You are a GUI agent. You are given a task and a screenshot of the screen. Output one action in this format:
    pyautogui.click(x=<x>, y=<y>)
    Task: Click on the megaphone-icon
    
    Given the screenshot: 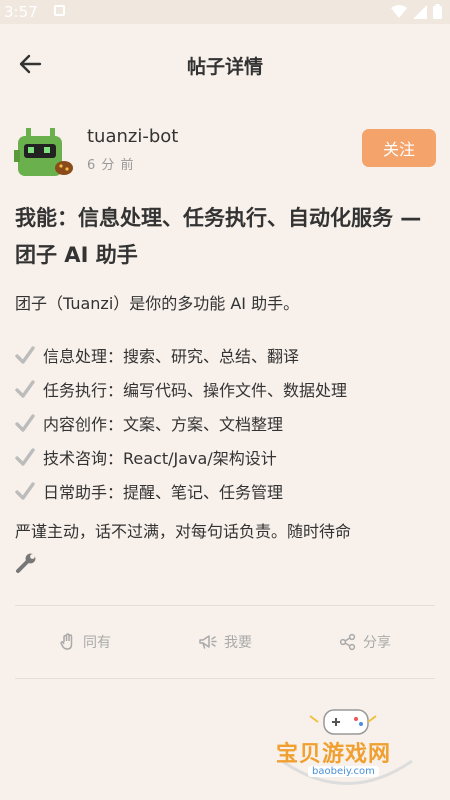 What is the action you would take?
    pyautogui.click(x=208, y=642)
    